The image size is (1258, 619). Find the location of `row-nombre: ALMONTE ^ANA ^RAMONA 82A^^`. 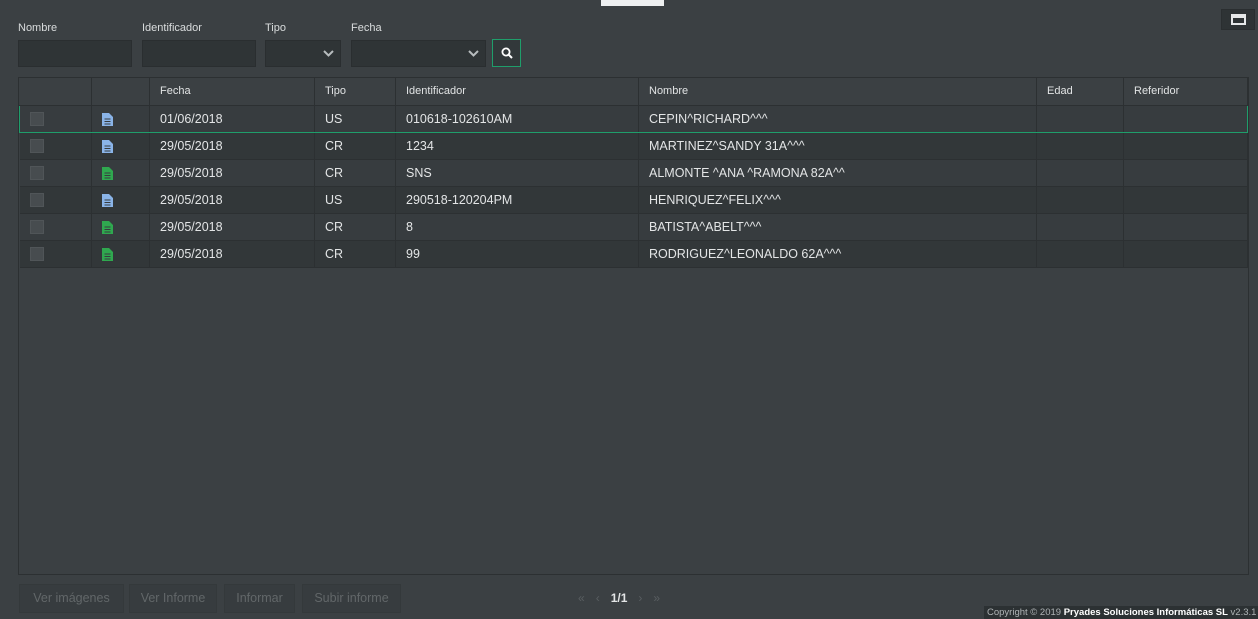

row-nombre: ALMONTE ^ANA ^RAMONA 82A^^ is located at coordinates (837, 173).